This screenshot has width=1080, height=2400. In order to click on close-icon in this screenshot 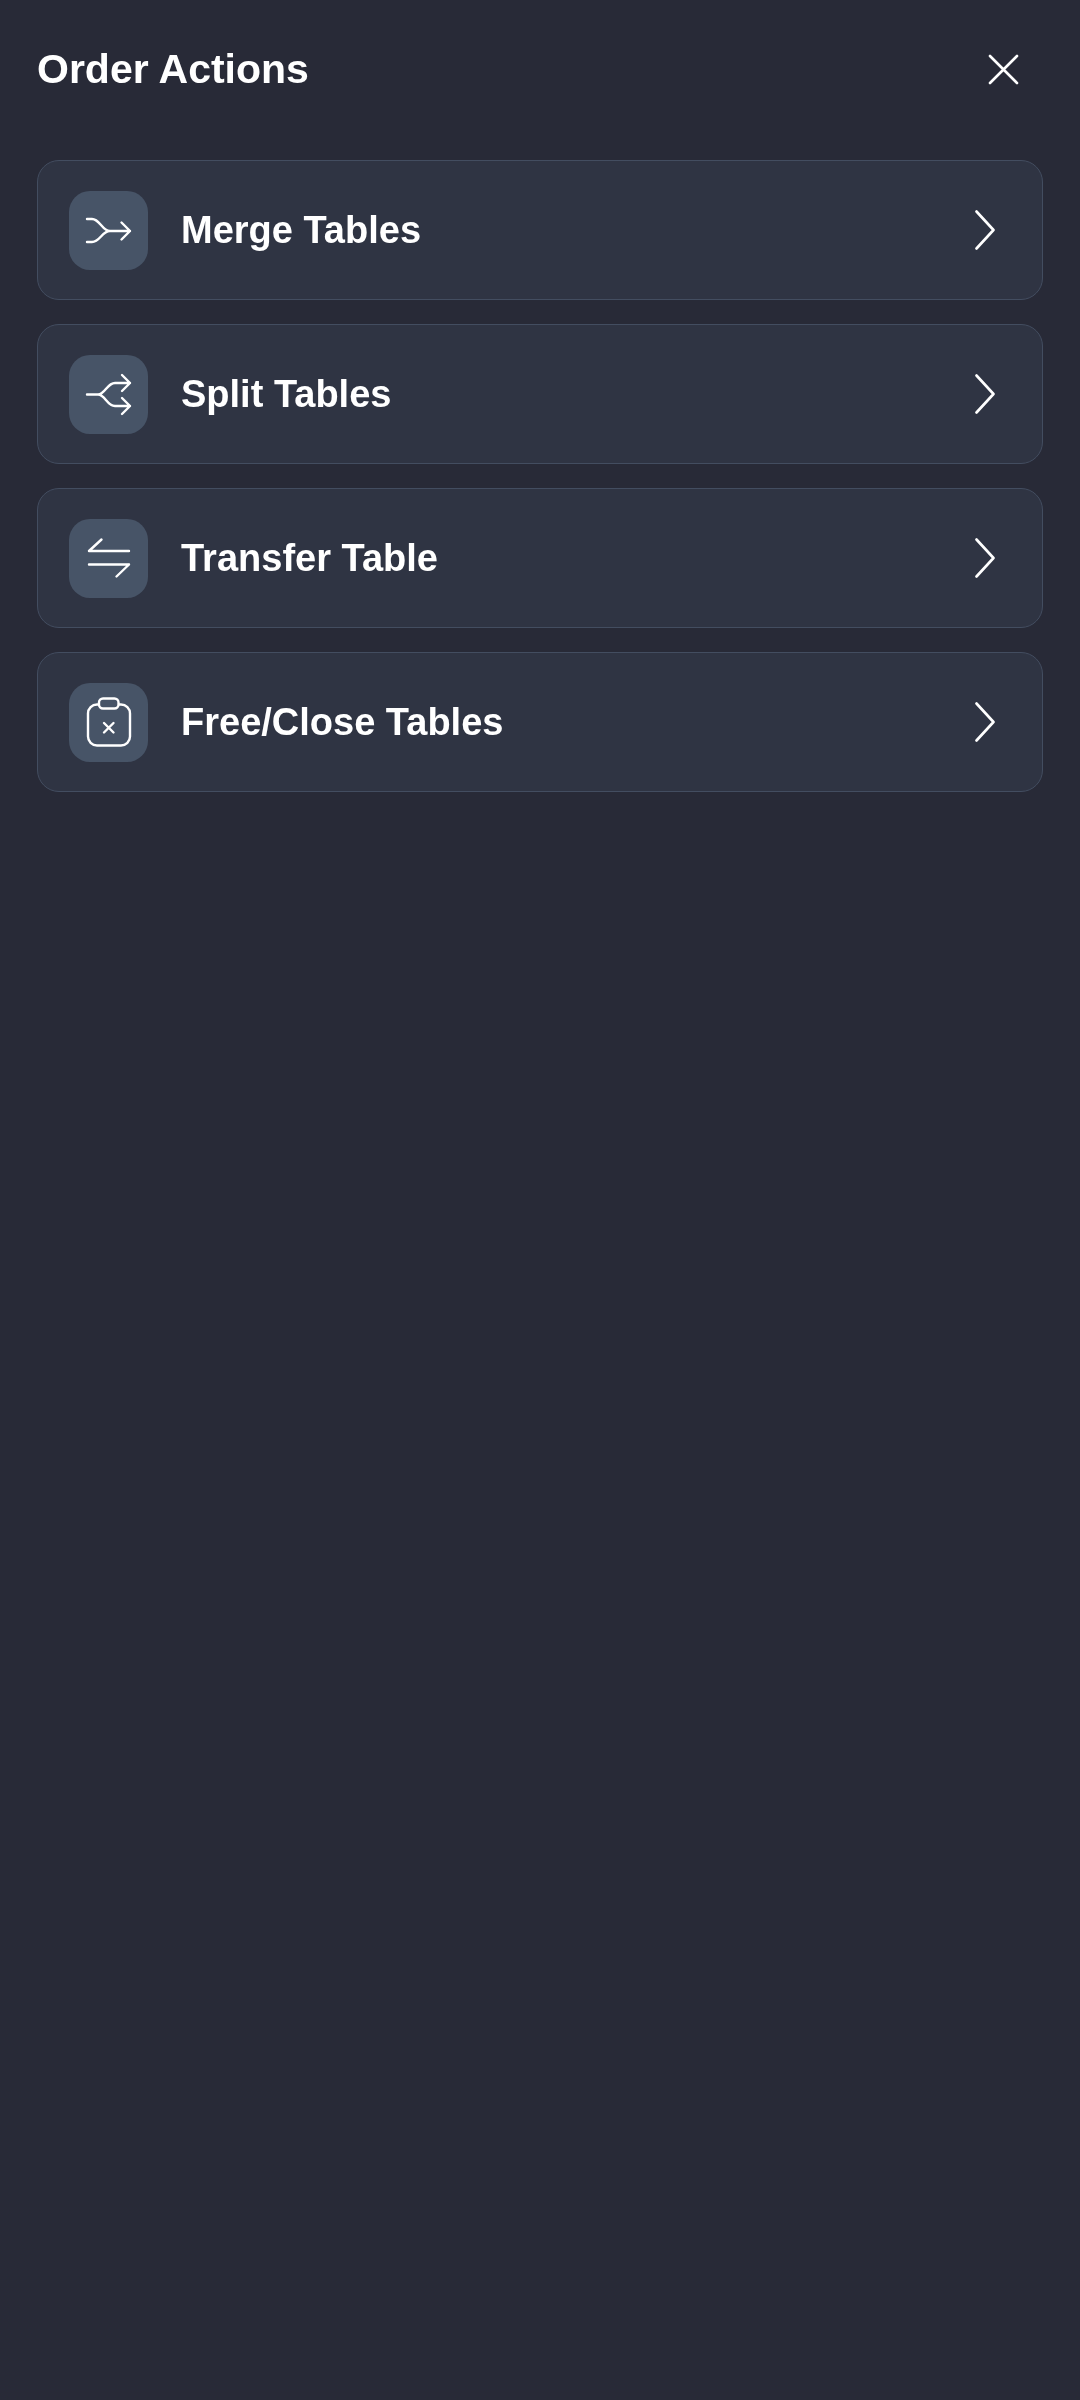, I will do `click(1003, 69)`.